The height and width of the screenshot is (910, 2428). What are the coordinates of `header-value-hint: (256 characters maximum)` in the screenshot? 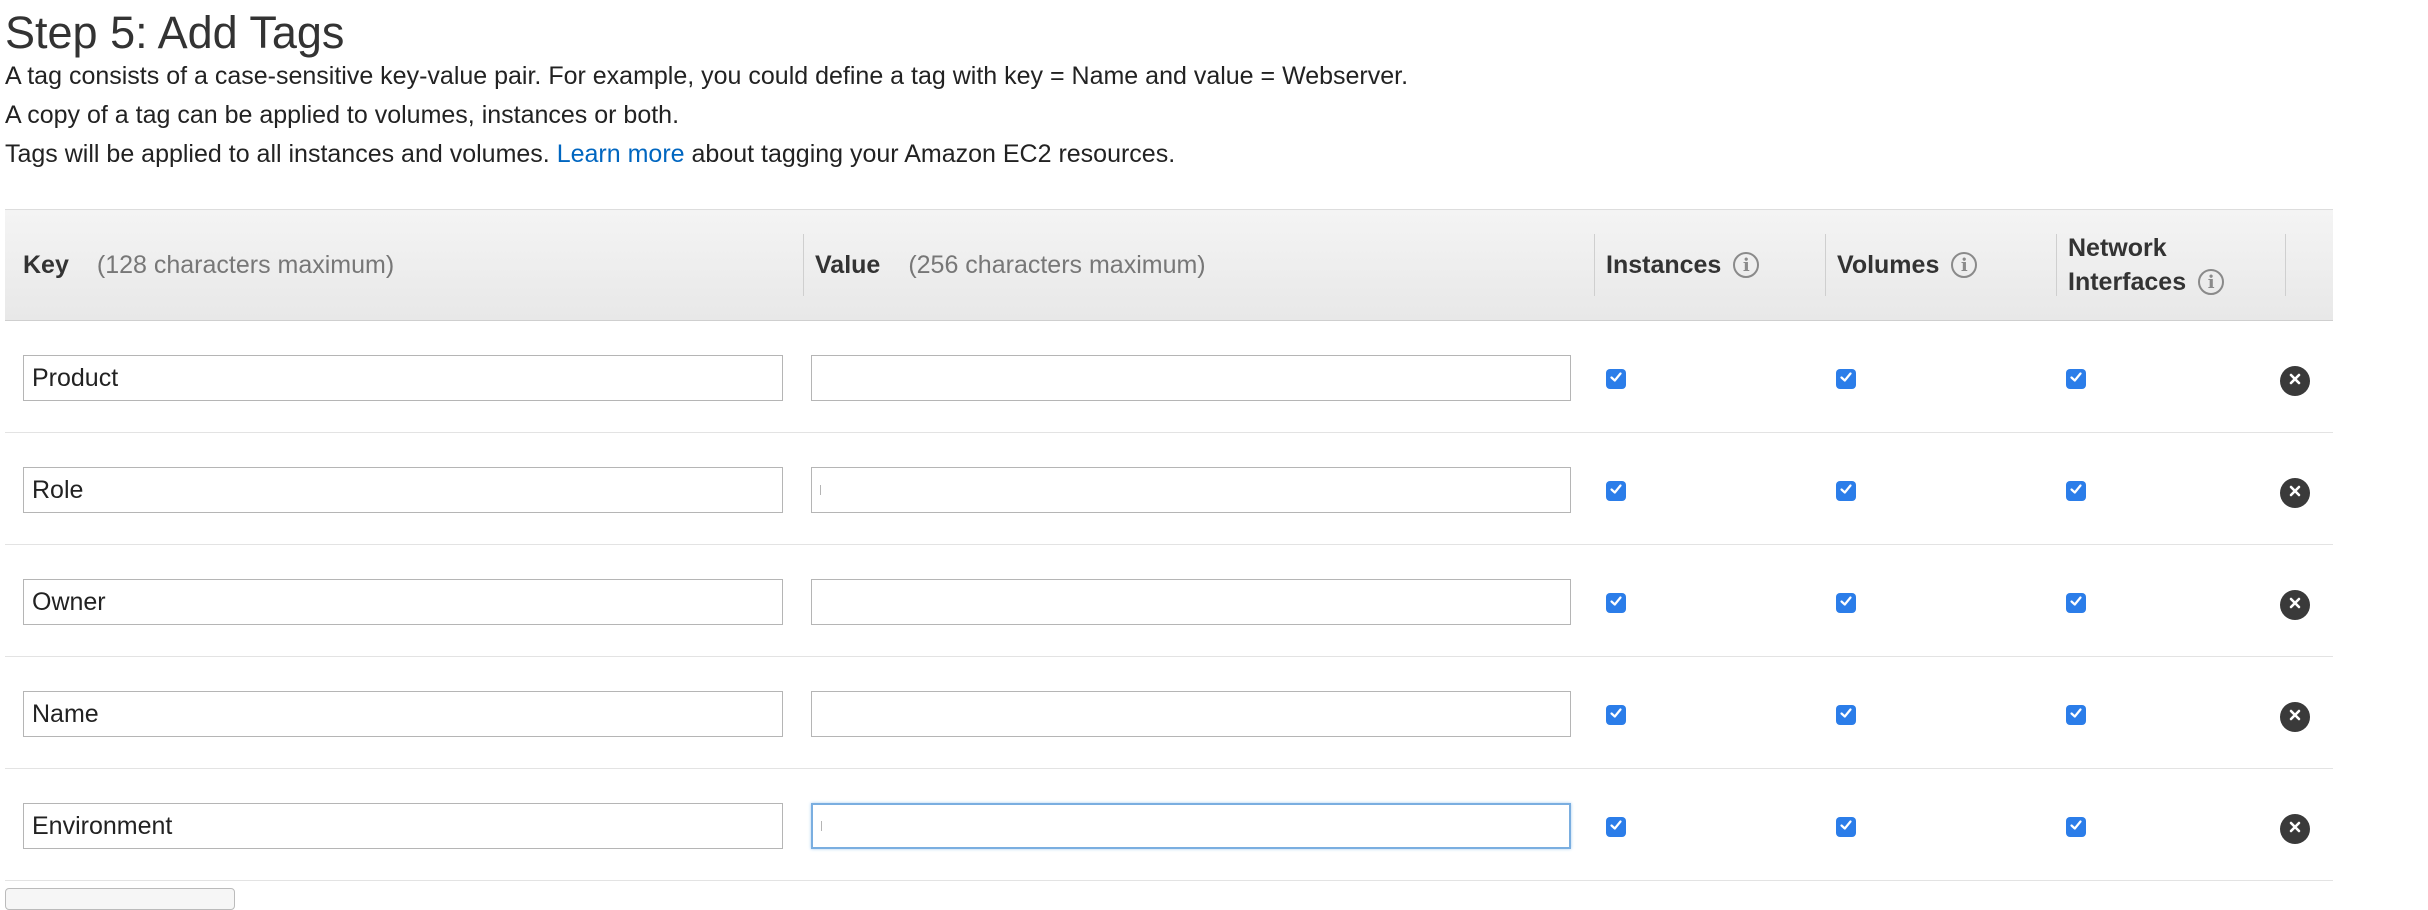 It's located at (1057, 264).